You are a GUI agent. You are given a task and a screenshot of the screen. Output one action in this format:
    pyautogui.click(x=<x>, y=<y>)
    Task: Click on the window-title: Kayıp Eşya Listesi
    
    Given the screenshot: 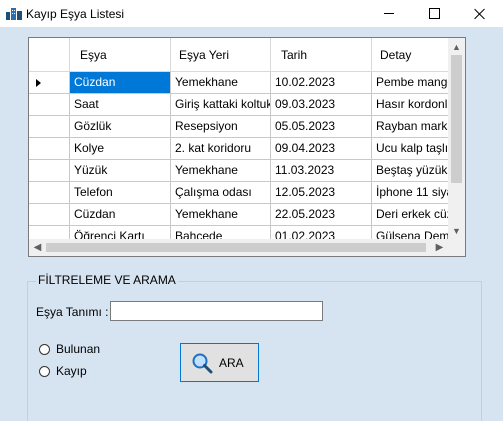 What is the action you would take?
    pyautogui.click(x=75, y=14)
    